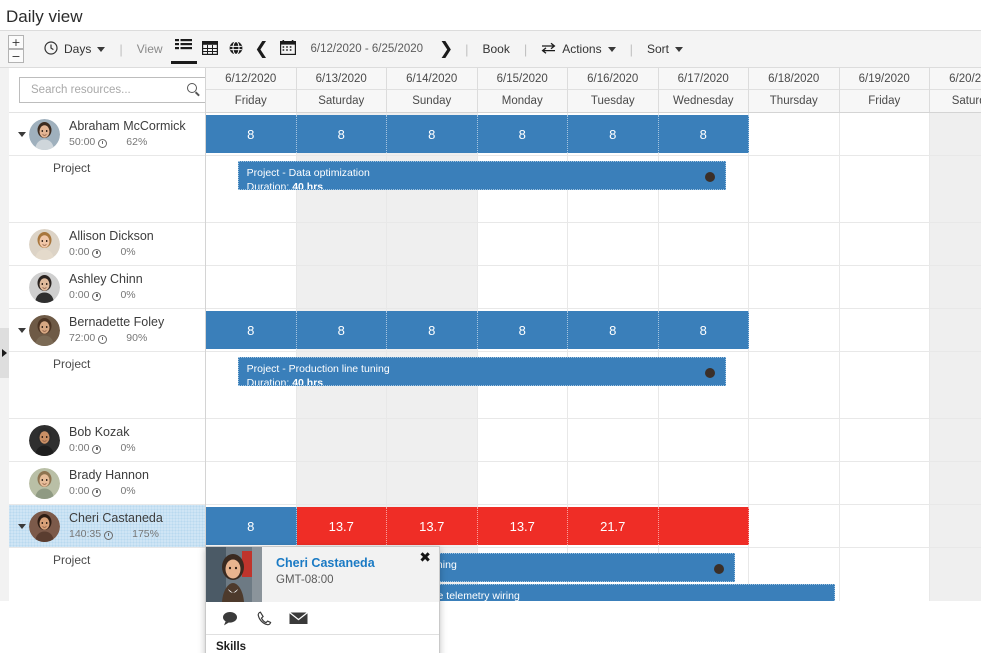 The height and width of the screenshot is (653, 981). I want to click on zoom-level-label: Days, so click(78, 49).